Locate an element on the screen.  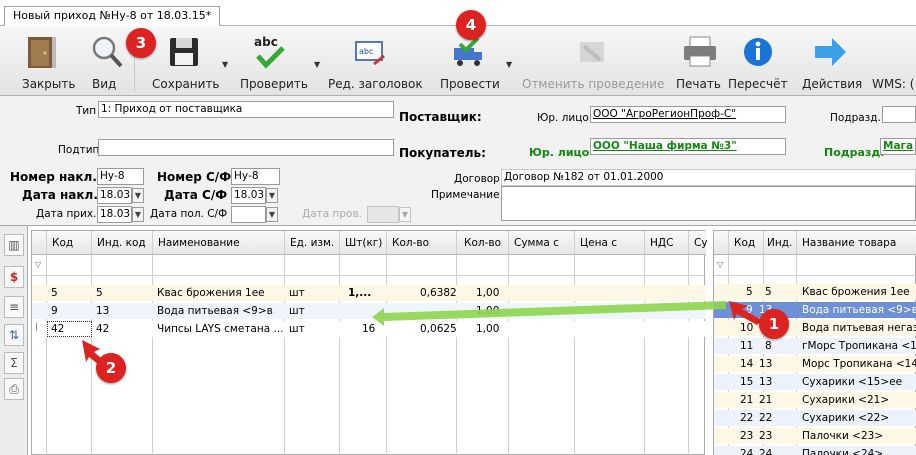
annotation-badge-3: 3 is located at coordinates (141, 43).